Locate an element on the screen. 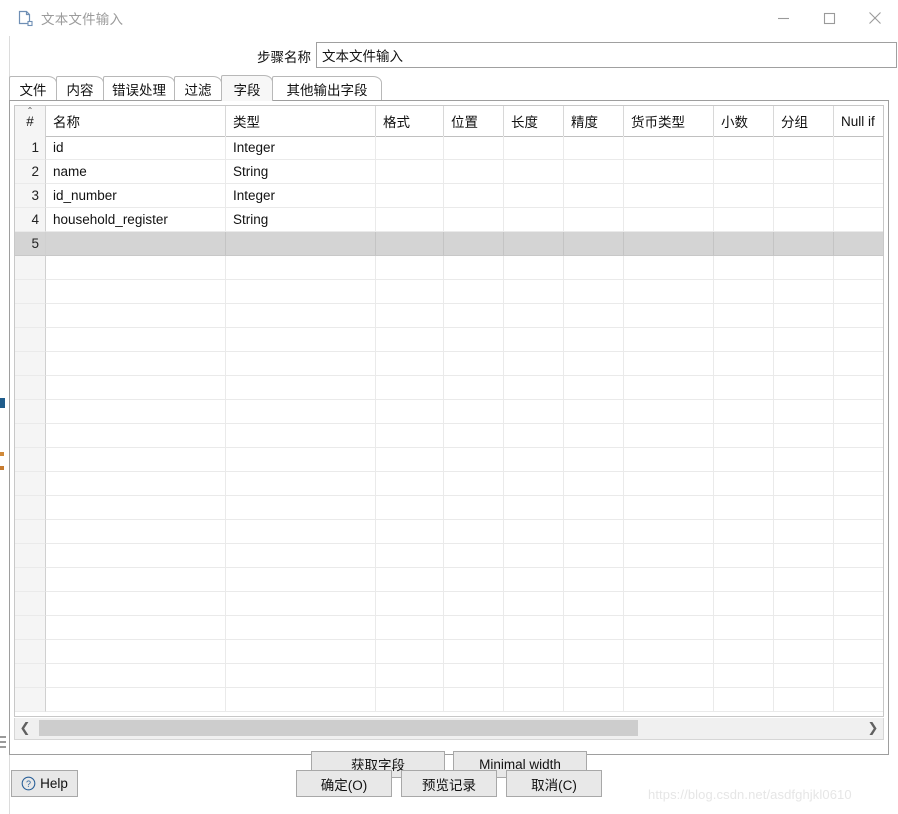  column-header-3: 类型 is located at coordinates (301, 121).